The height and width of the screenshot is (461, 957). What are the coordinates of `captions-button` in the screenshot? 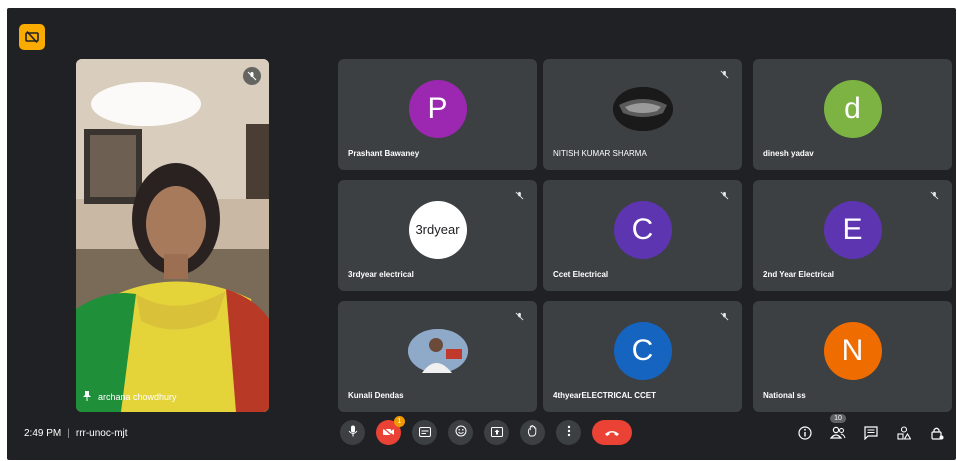 It's located at (424, 432).